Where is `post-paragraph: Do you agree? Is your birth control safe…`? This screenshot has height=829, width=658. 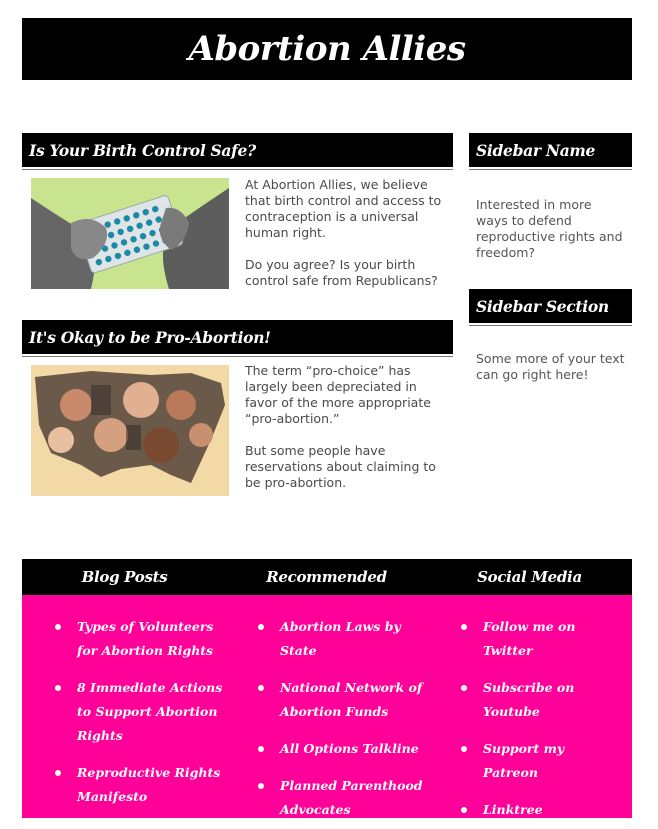
post-paragraph: Do you agree? Is your birth control safe… is located at coordinates (341, 272).